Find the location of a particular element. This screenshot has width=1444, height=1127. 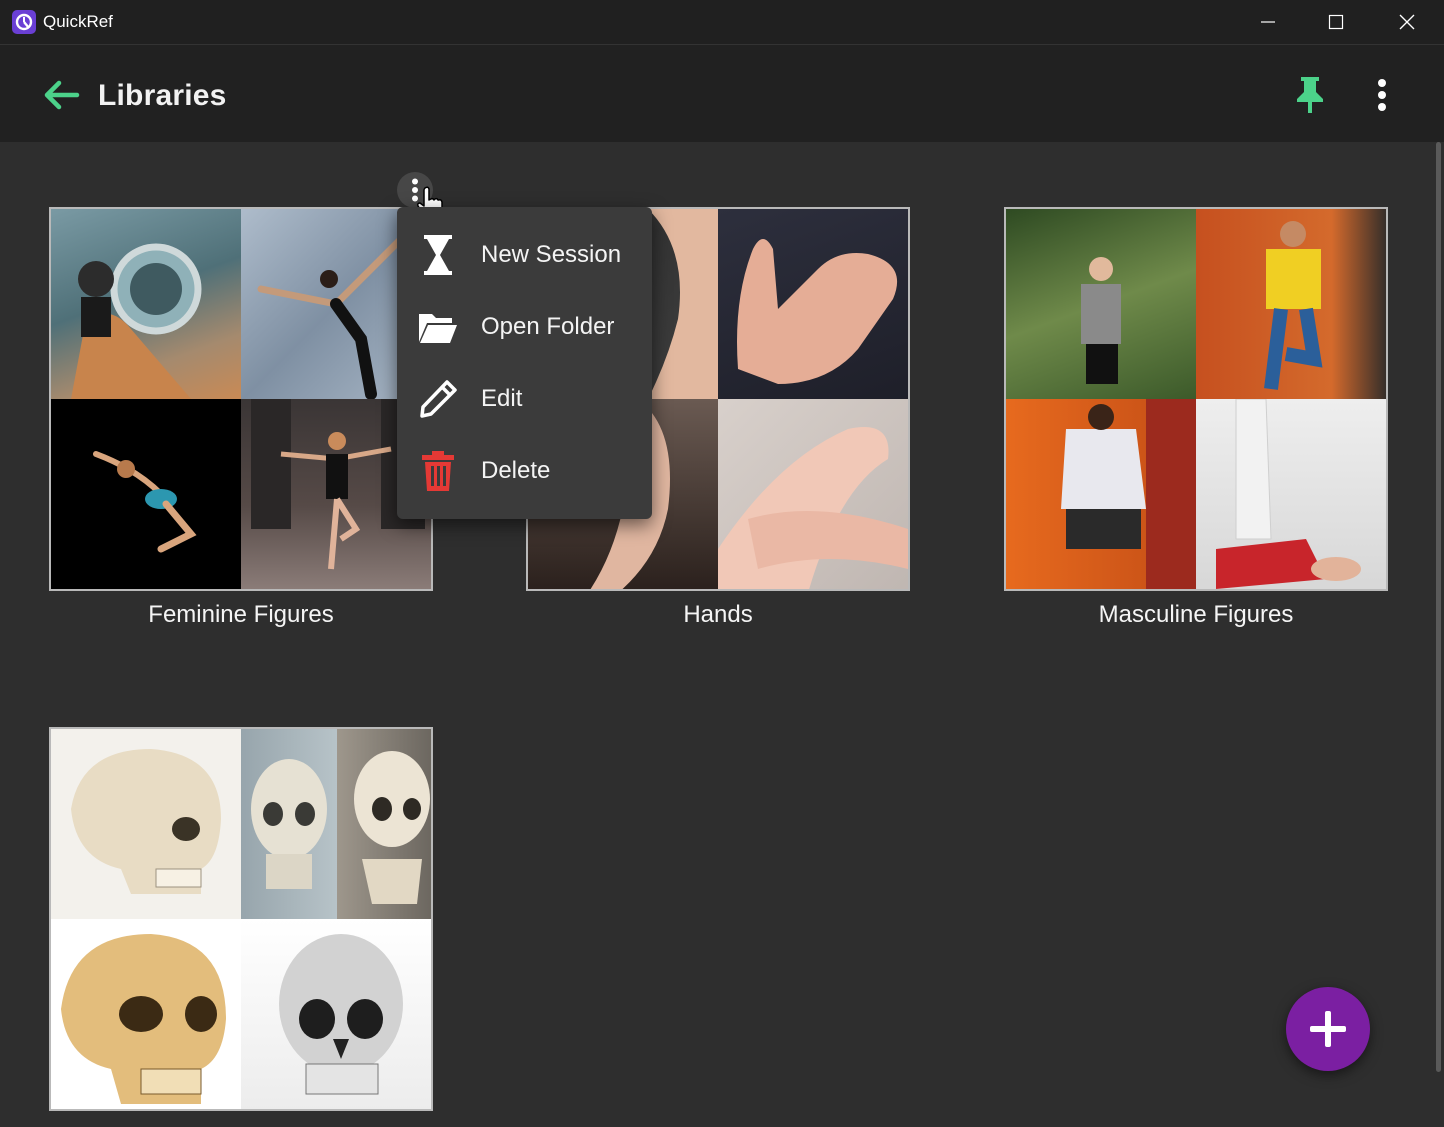

title-bar: QuickRef is located at coordinates (722, 22).